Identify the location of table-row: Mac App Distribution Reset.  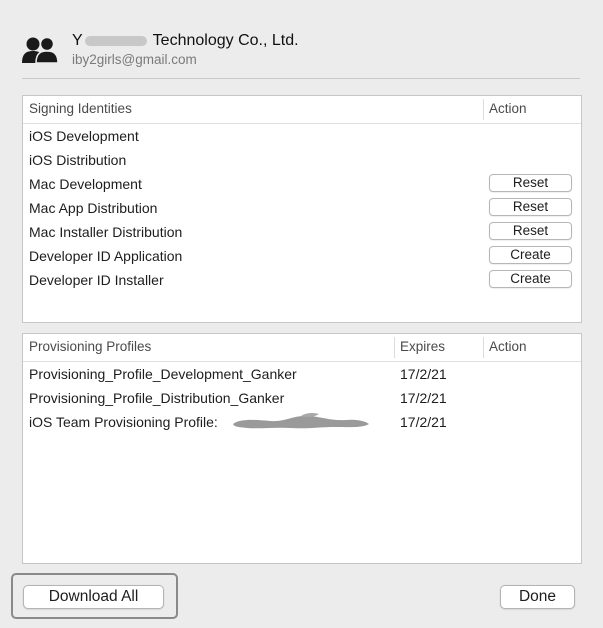
(302, 208).